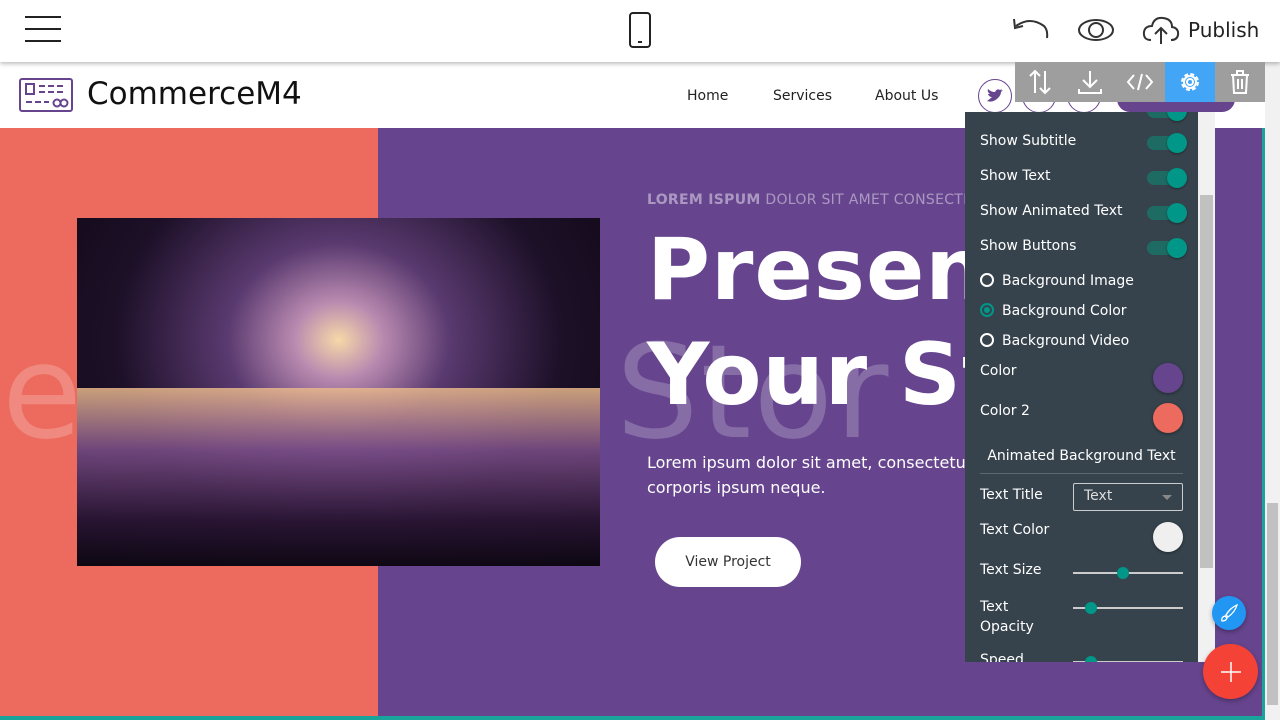 The width and height of the screenshot is (1280, 720). What do you see at coordinates (1040, 82) in the screenshot?
I see `sort-icon` at bounding box center [1040, 82].